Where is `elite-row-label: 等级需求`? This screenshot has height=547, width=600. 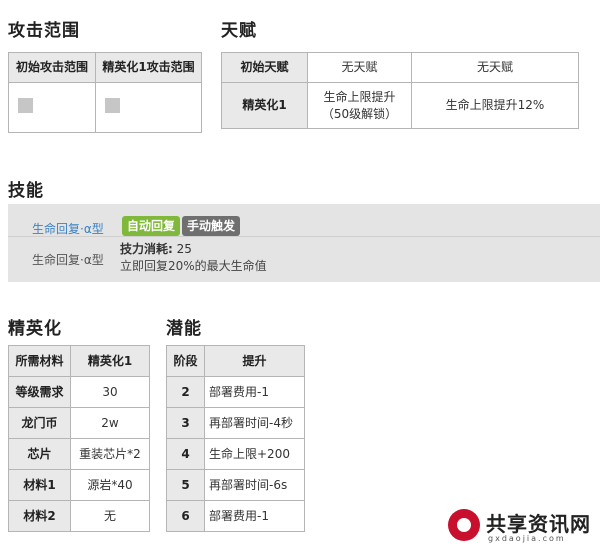
elite-row-label: 等级需求 is located at coordinates (39, 392).